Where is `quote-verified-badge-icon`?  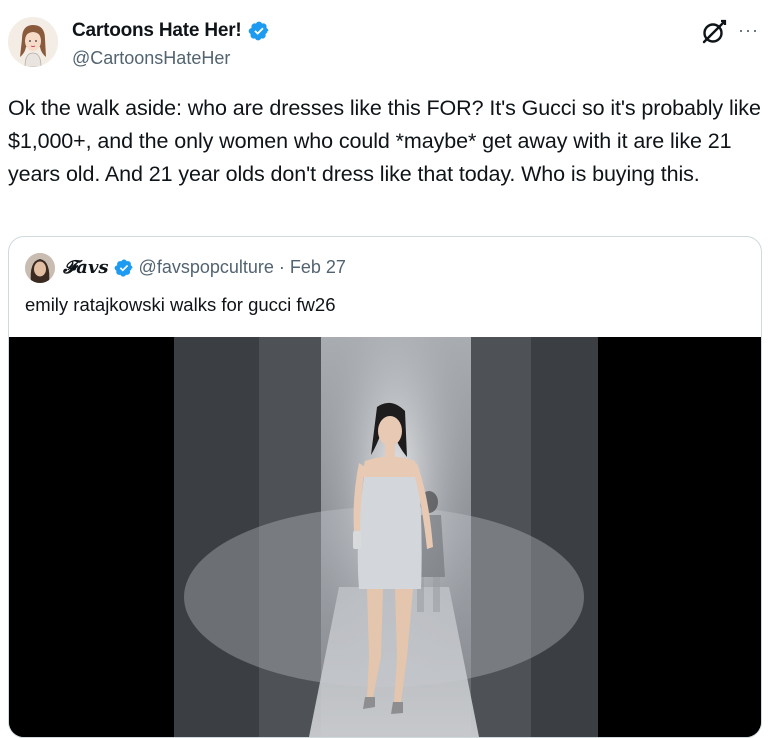 quote-verified-badge-icon is located at coordinates (123, 267).